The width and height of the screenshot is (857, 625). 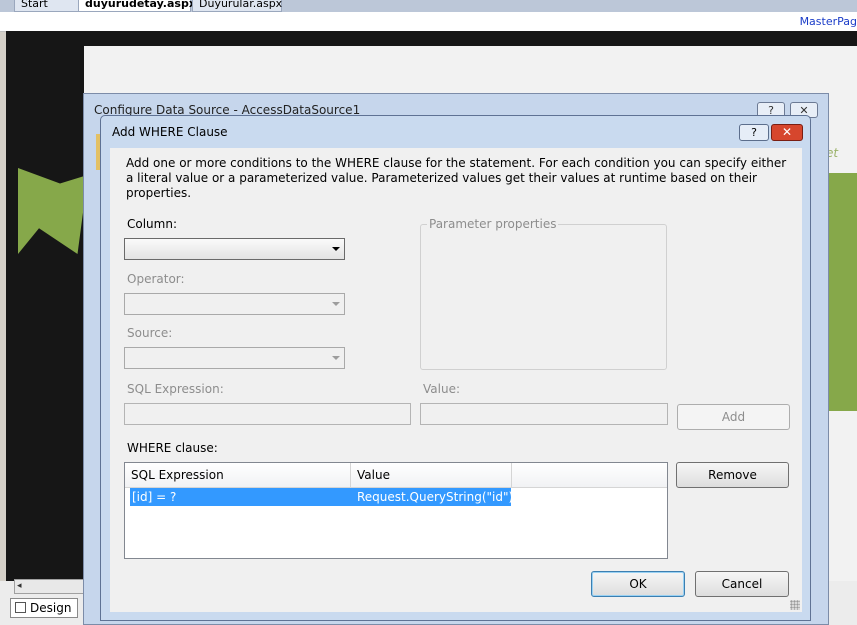 I want to click on help-button: ?, so click(x=754, y=132).